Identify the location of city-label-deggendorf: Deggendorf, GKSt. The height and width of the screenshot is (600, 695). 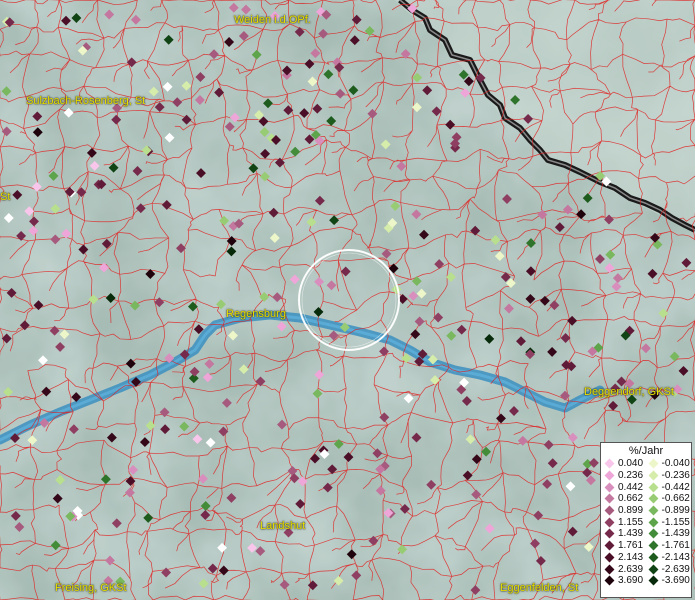
(629, 392).